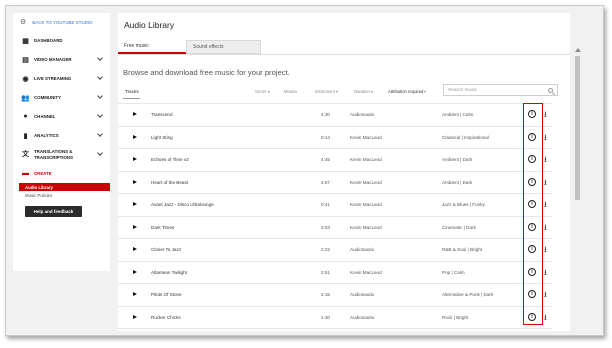 Image resolution: width=612 pixels, height=348 pixels. I want to click on help-feedback-button: Help and feedback, so click(53, 211).